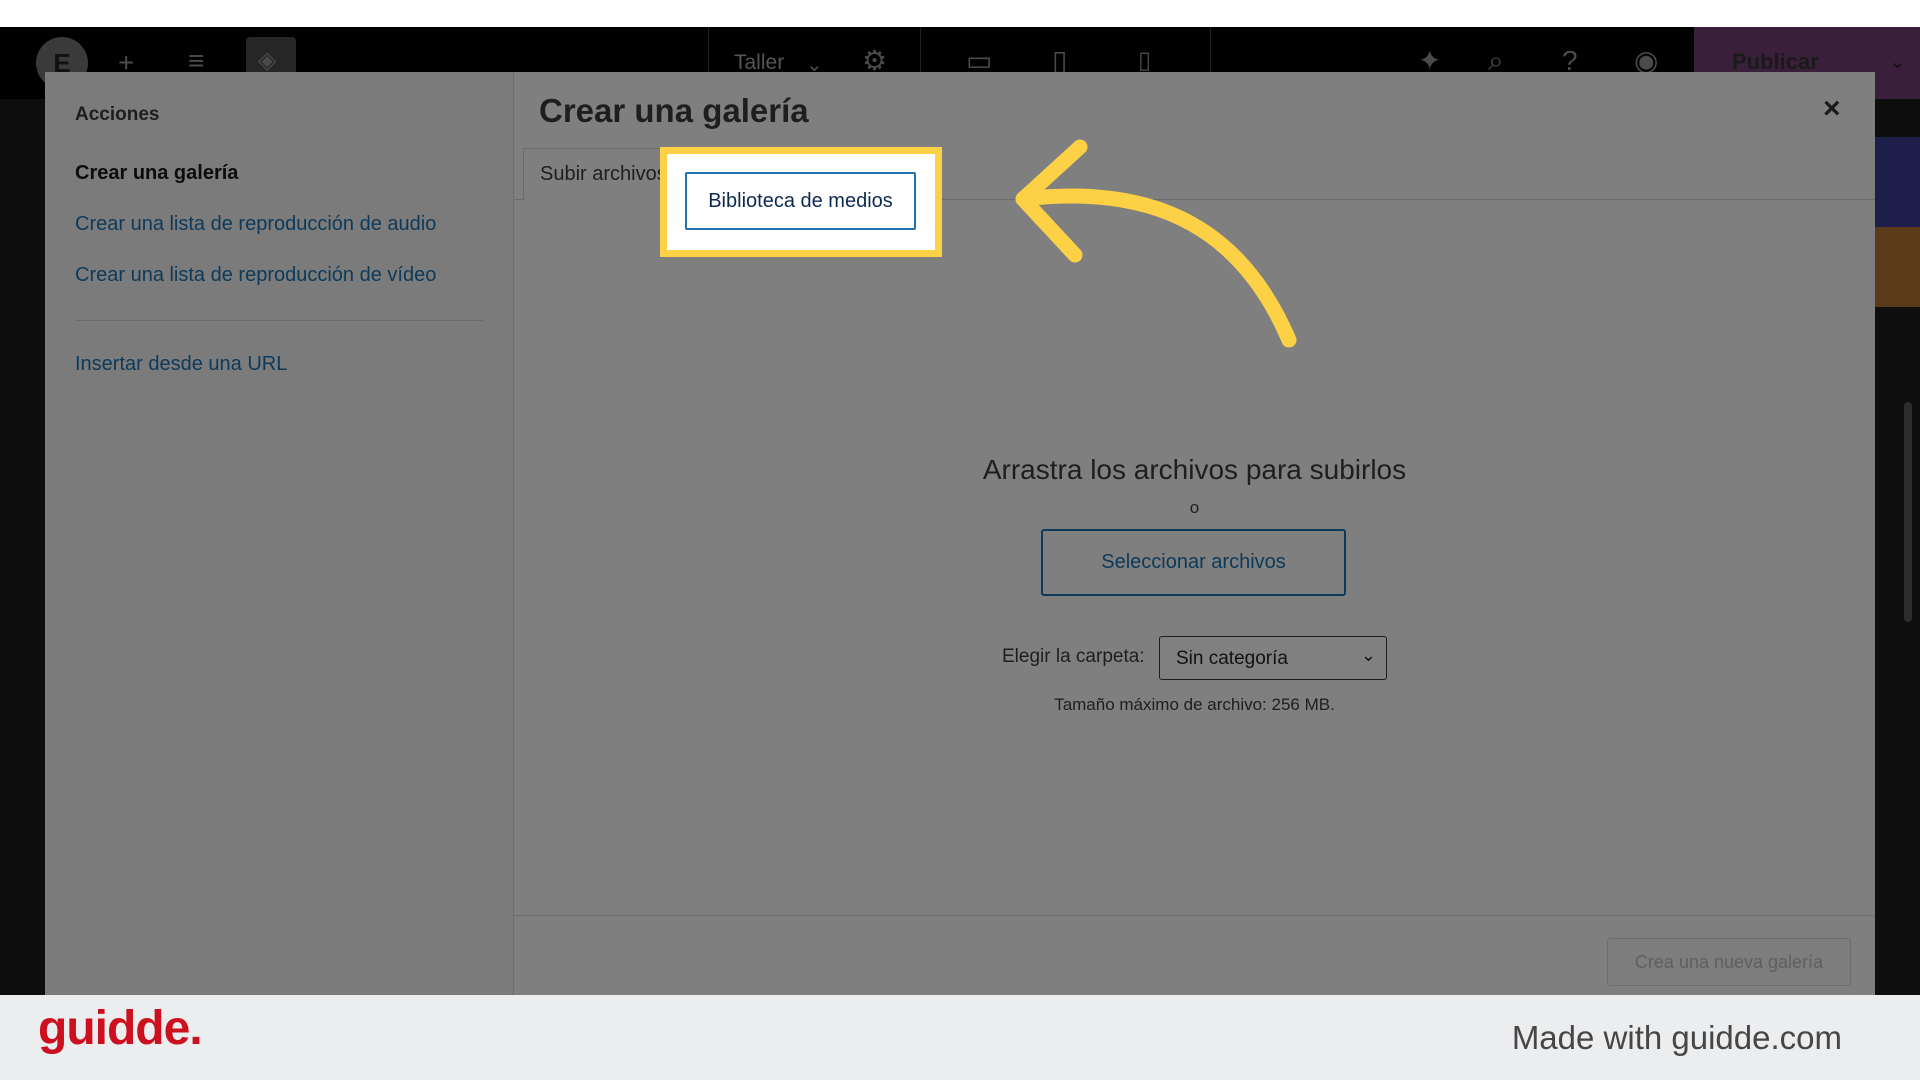 Image resolution: width=1920 pixels, height=1080 pixels. I want to click on menu-heading: Acciones, so click(117, 114).